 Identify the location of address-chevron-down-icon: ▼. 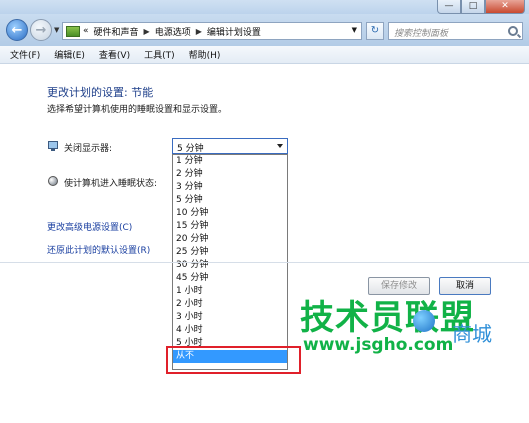
(354, 30).